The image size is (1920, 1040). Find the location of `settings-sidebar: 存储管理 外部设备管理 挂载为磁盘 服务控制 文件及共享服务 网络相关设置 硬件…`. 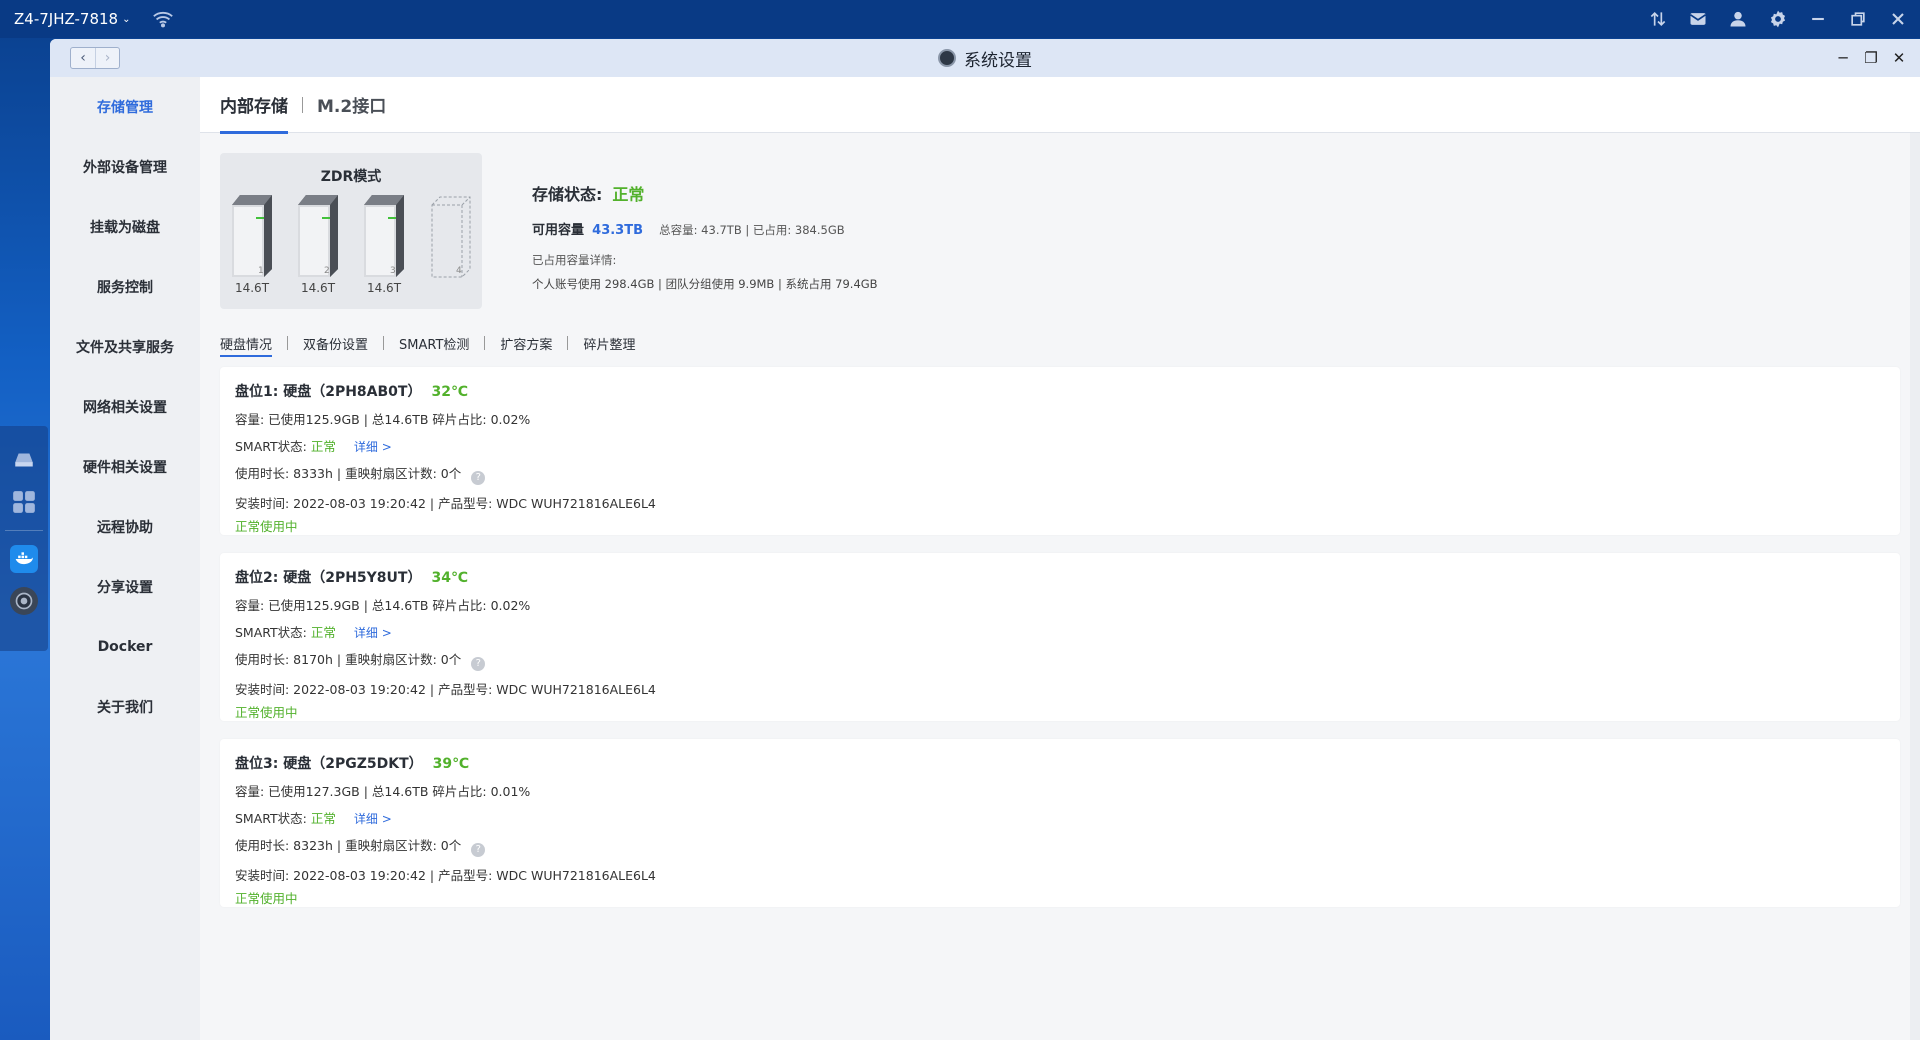

settings-sidebar: 存储管理 外部设备管理 挂载为磁盘 服务控制 文件及共享服务 网络相关设置 硬件… is located at coordinates (125, 558).